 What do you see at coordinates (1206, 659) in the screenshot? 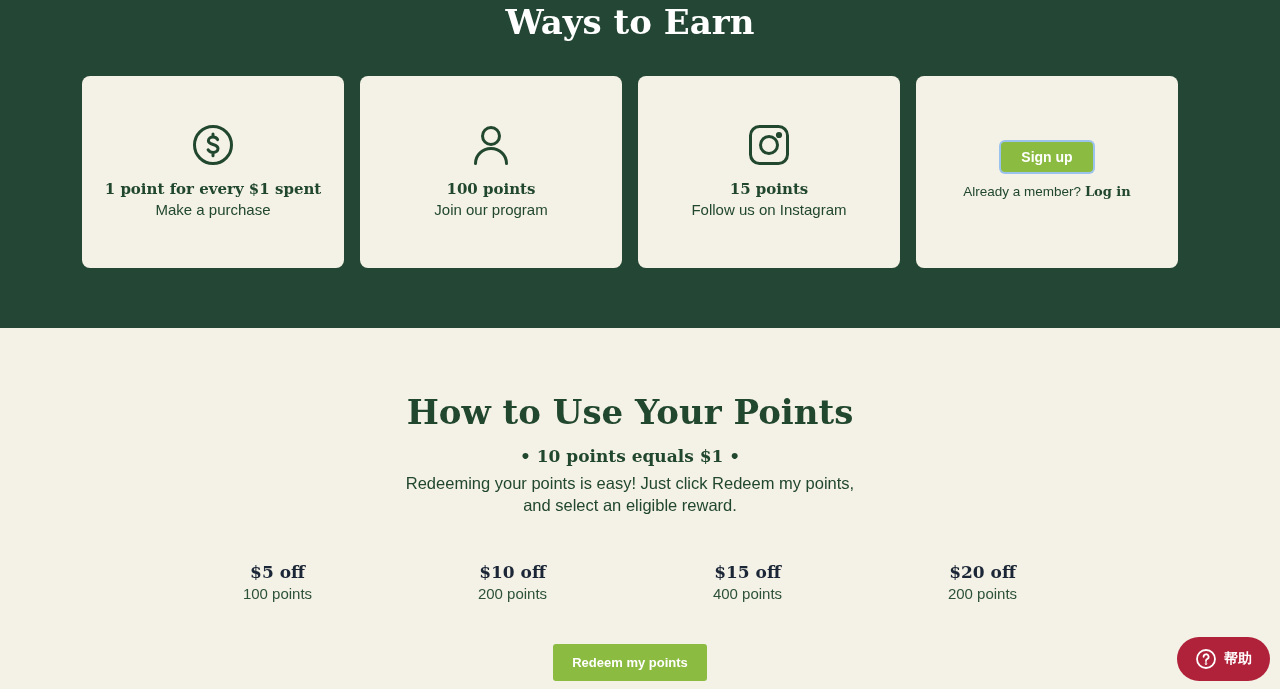
I see `help-icon` at bounding box center [1206, 659].